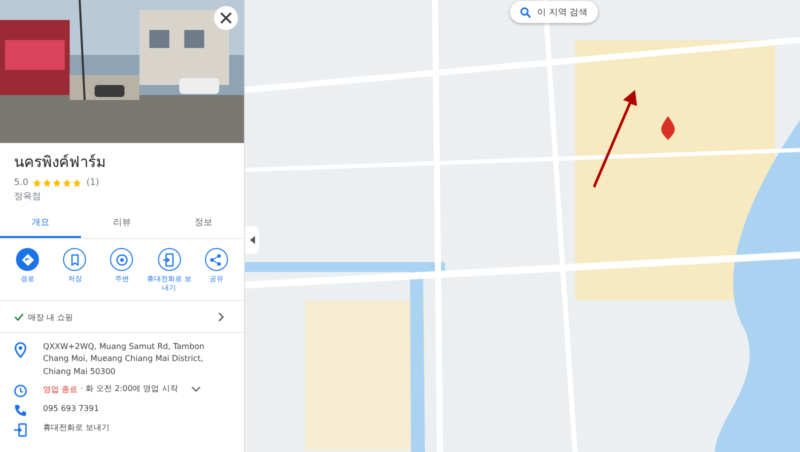 Image resolution: width=800 pixels, height=452 pixels. I want to click on tab: 리뷰, so click(122, 223).